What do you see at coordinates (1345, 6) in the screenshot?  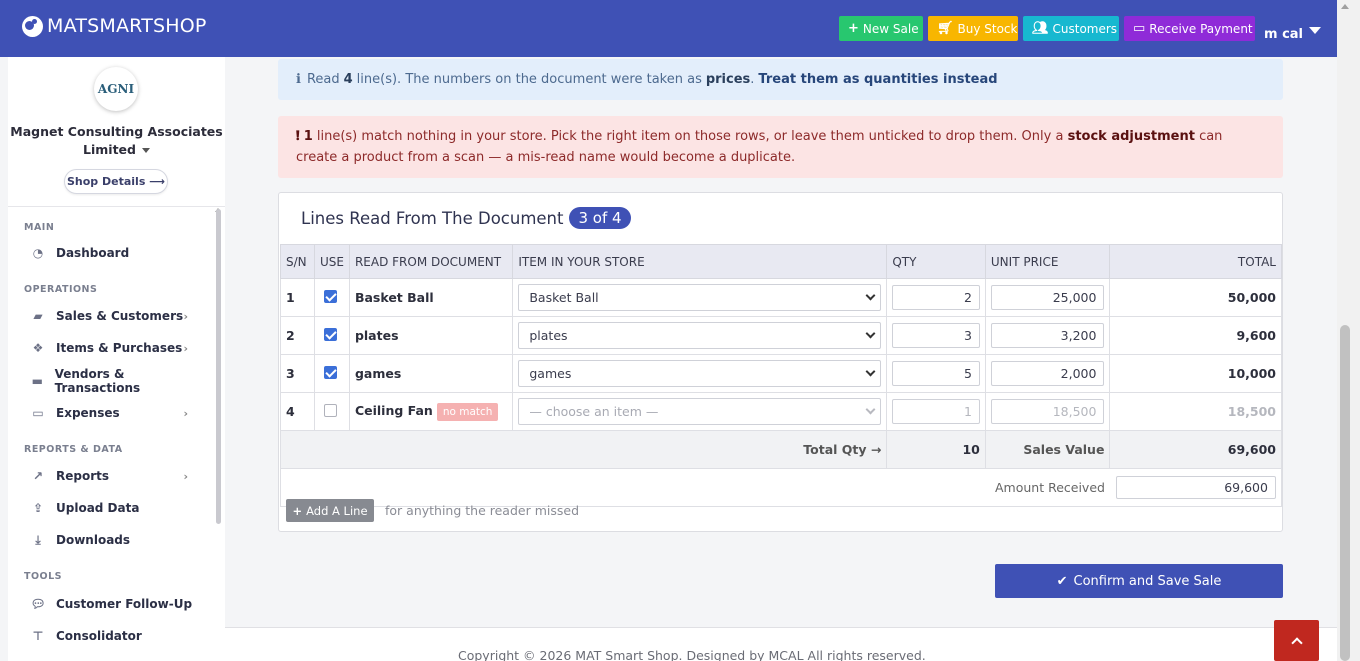 I see `scroll-up-arrow-icon` at bounding box center [1345, 6].